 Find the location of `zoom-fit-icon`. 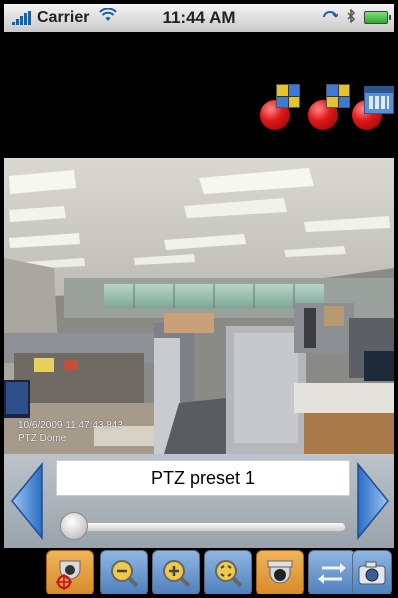

zoom-fit-icon is located at coordinates (229, 574).